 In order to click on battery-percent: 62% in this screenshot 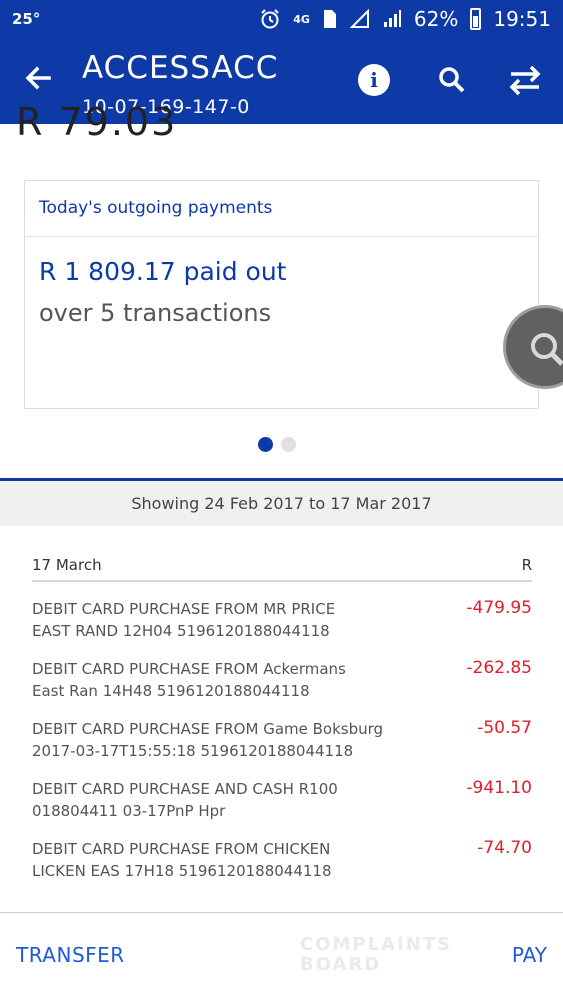, I will do `click(436, 19)`.